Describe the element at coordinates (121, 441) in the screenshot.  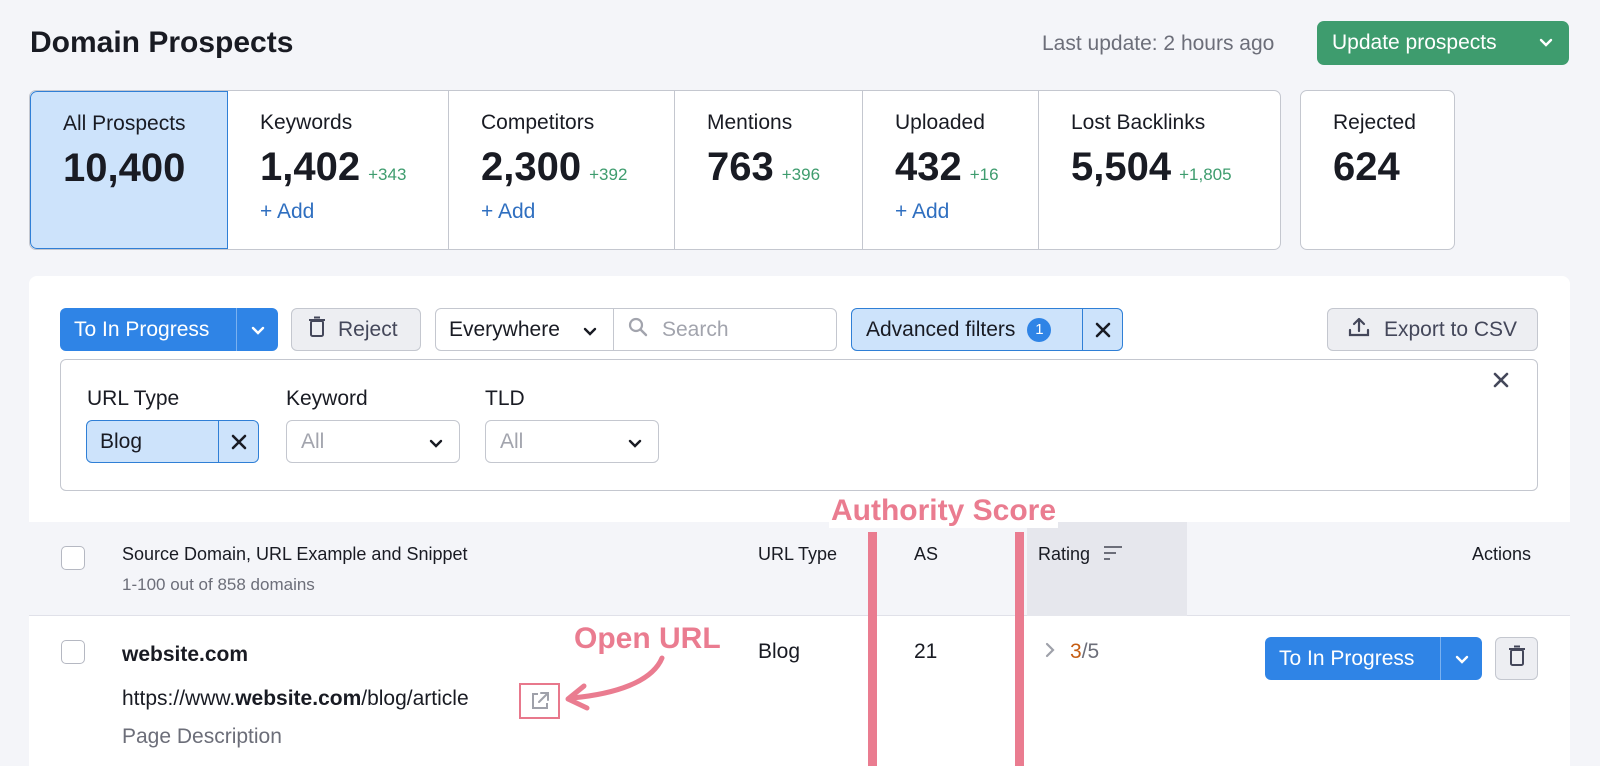
I see `url-type-value: Blog` at that location.